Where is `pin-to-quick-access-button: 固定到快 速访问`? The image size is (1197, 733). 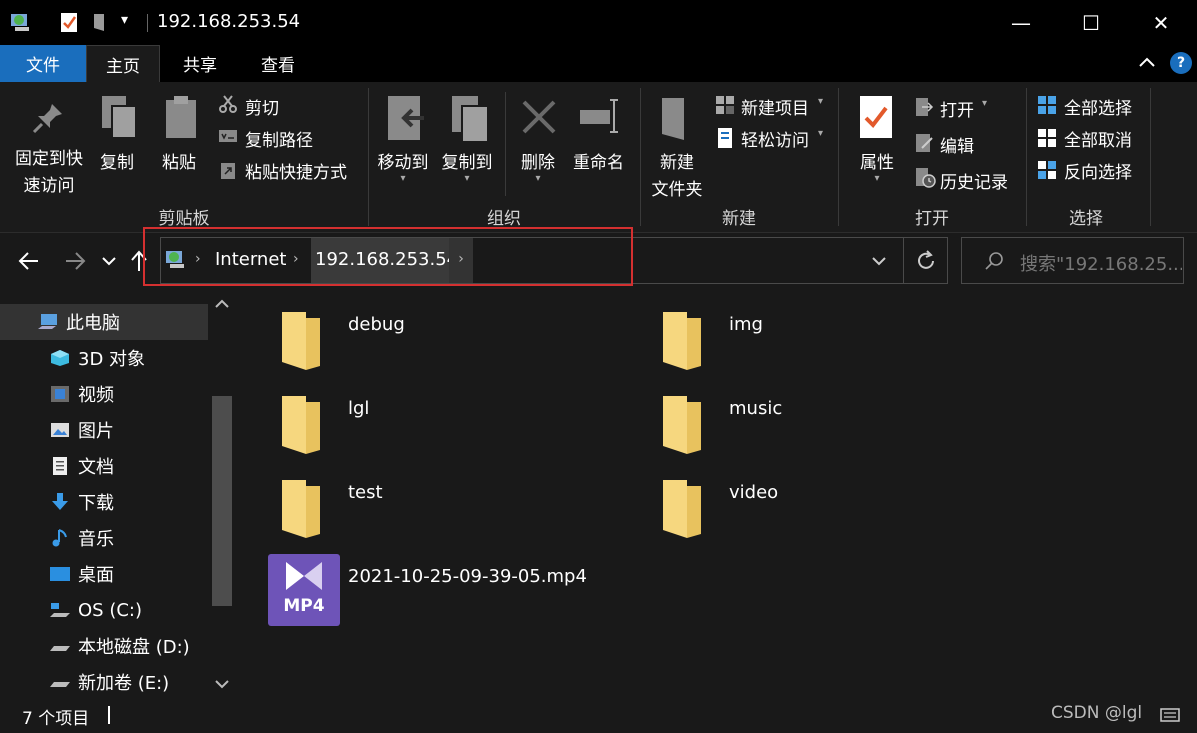 pin-to-quick-access-button: 固定到快 速访问 is located at coordinates (49, 170).